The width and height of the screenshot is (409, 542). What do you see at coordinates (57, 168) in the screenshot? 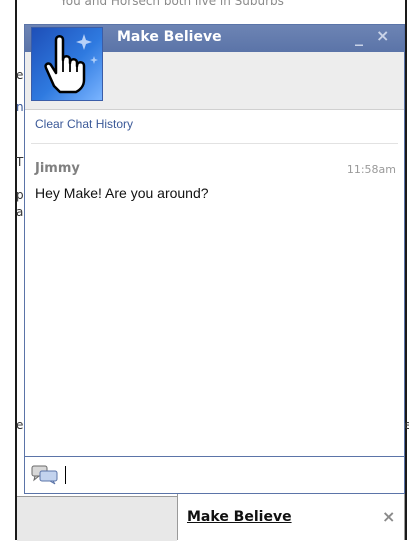
I see `message-sender: Jimmy` at bounding box center [57, 168].